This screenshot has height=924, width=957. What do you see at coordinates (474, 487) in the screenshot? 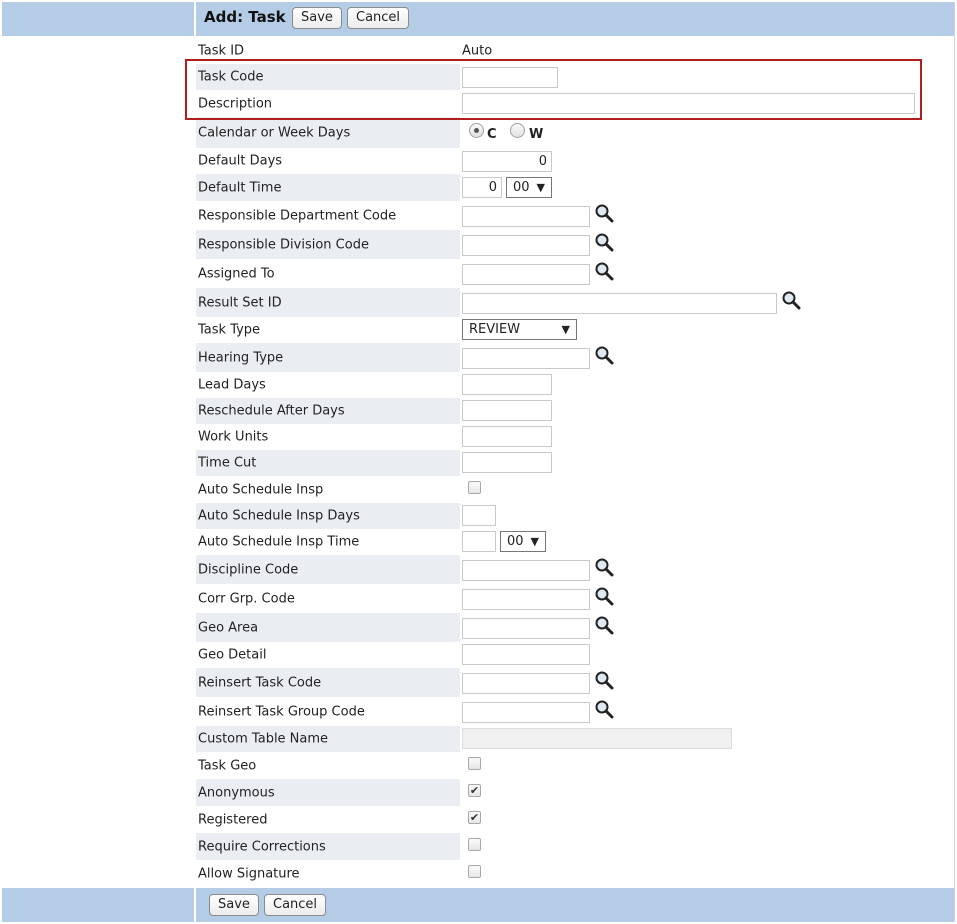
I see `auto-schedule-insp-checkbox` at bounding box center [474, 487].